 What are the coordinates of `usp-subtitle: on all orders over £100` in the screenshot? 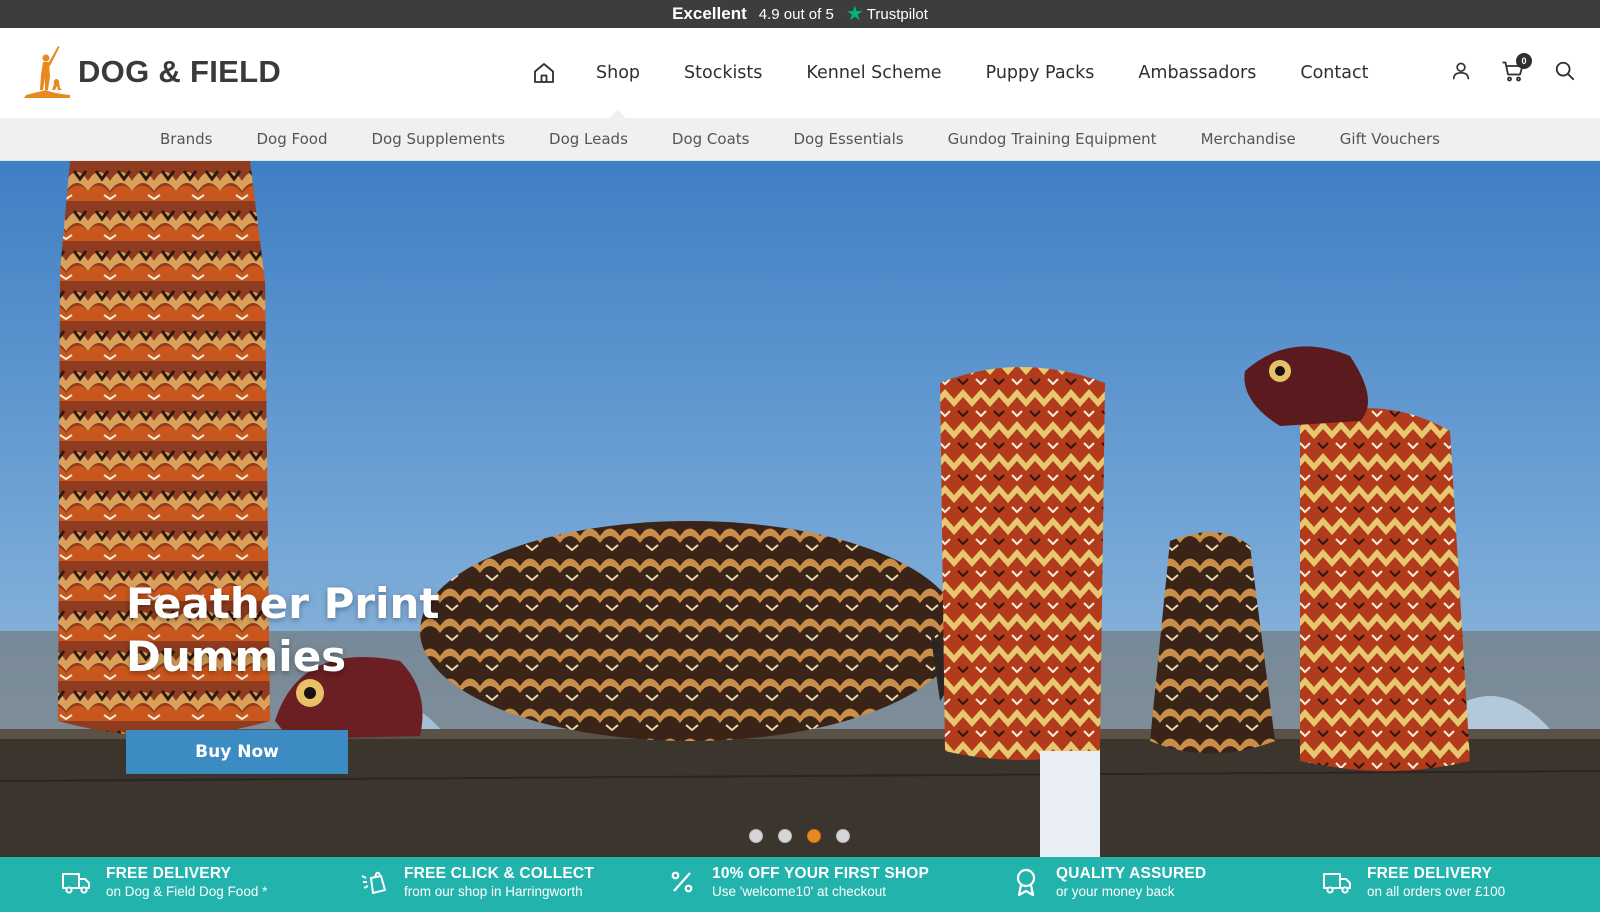 It's located at (1436, 891).